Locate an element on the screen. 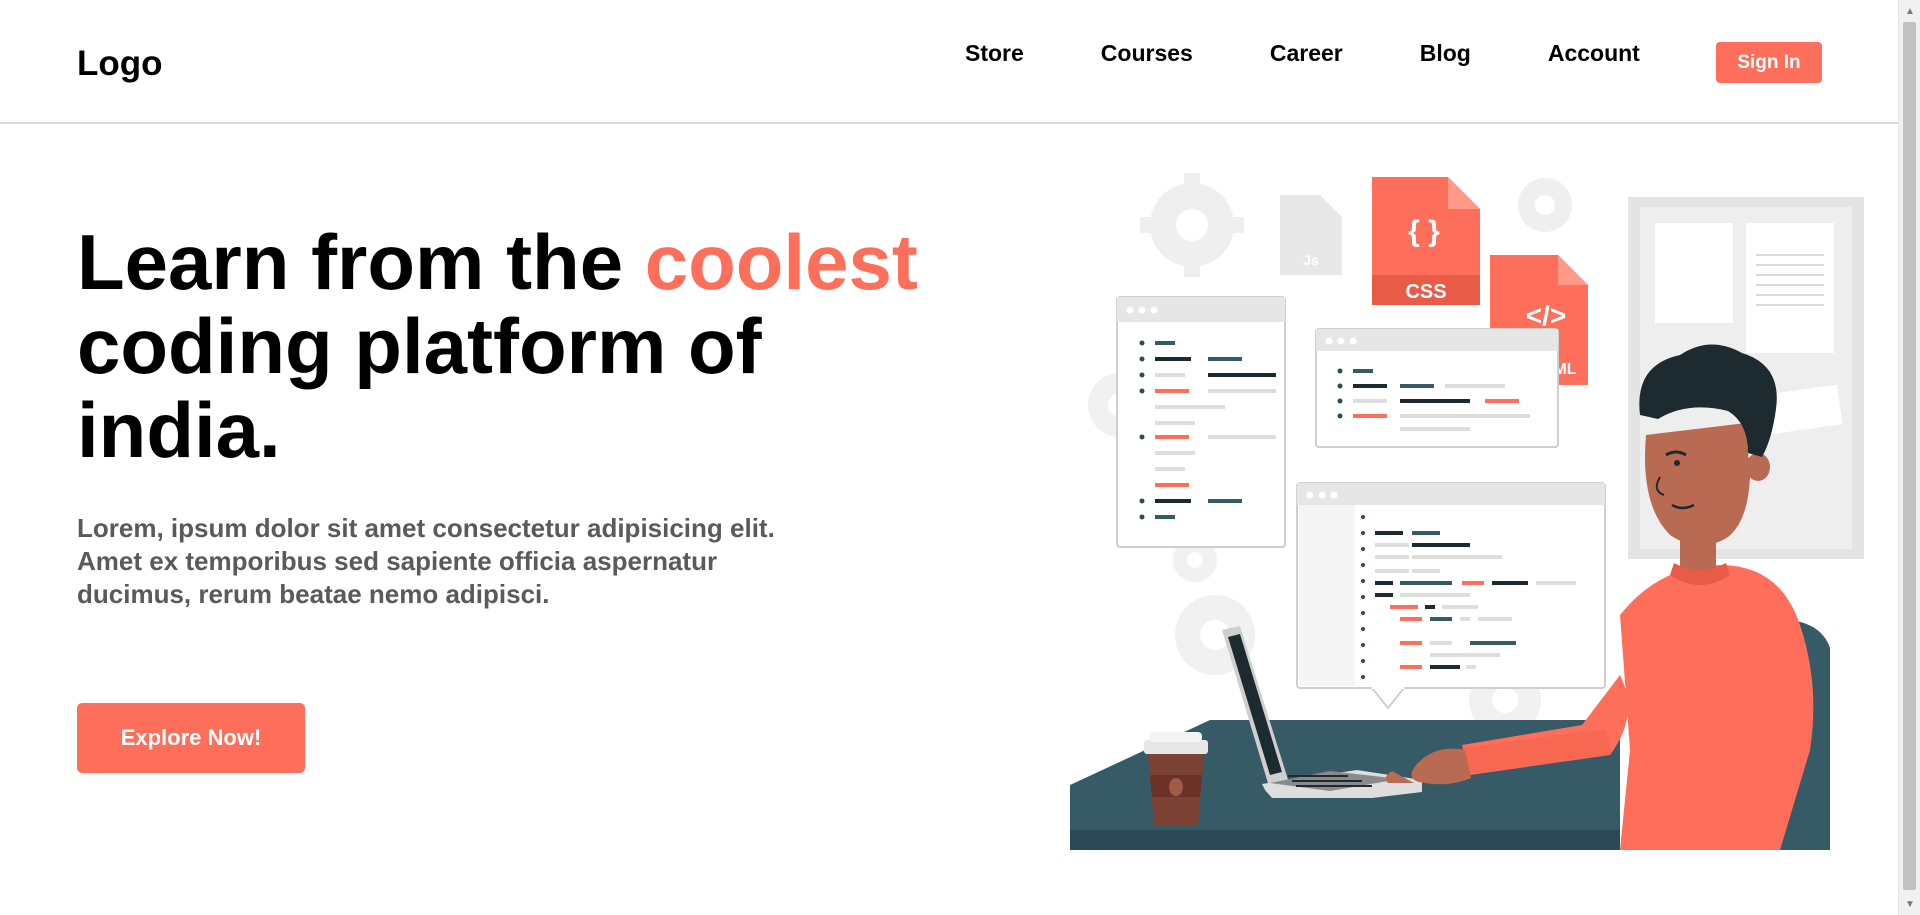 This screenshot has width=1920, height=915. vertical-scrollbar: ▲ ▼ is located at coordinates (1909, 457).